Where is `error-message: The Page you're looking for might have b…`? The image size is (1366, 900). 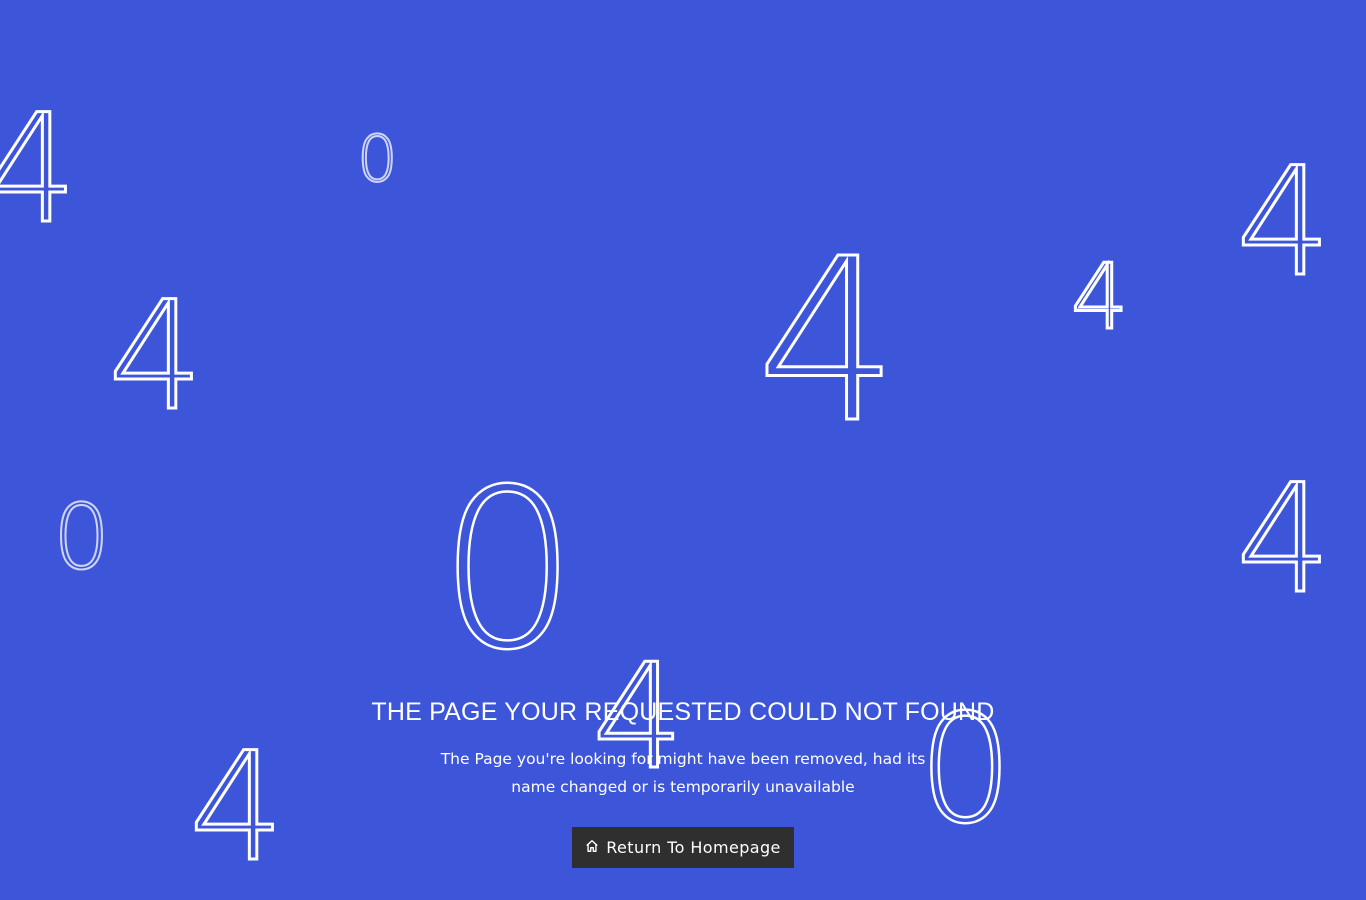
error-message: The Page you're looking for might have b… is located at coordinates (683, 773).